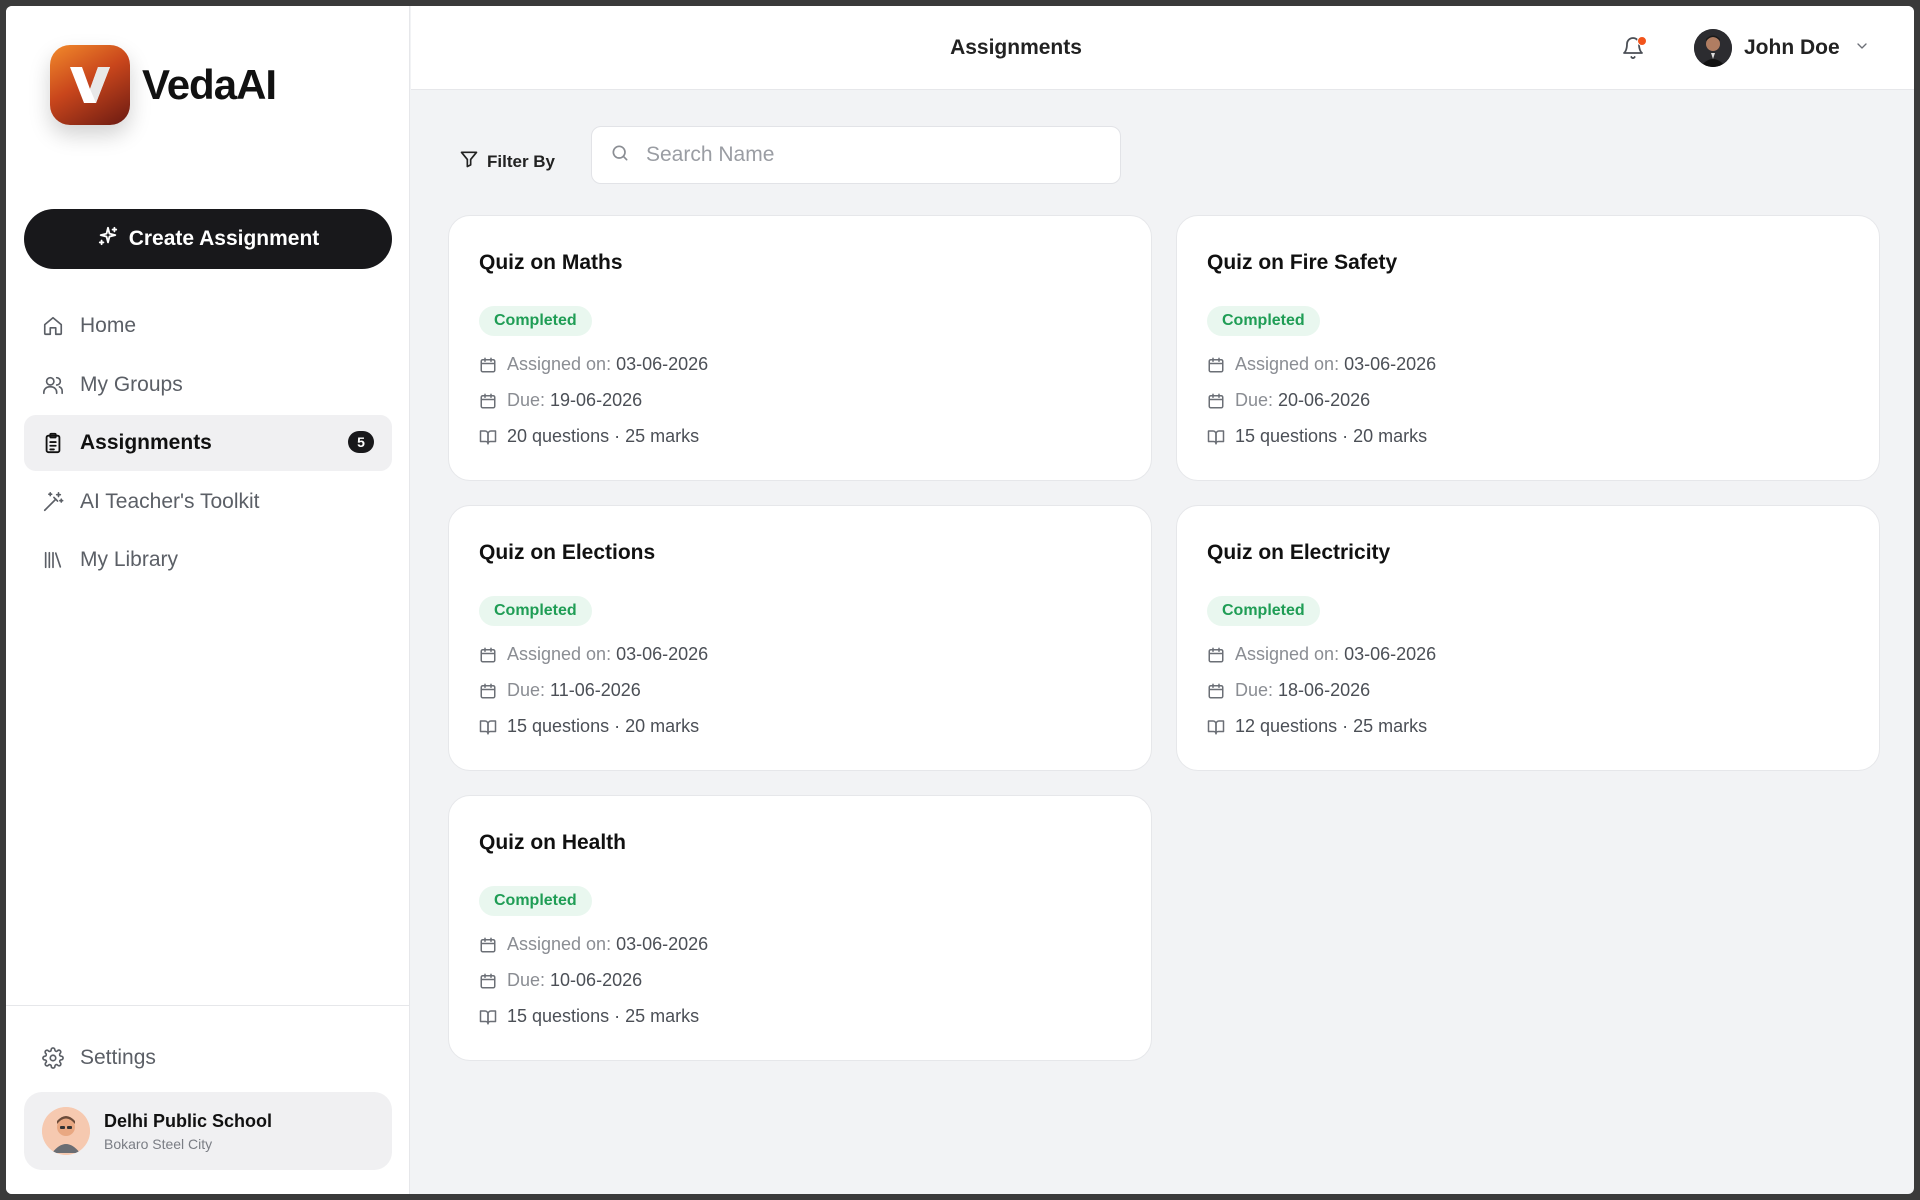 The width and height of the screenshot is (1920, 1200). Describe the element at coordinates (1317, 726) in the screenshot. I see `summary-row: 12 questions · 25 marks` at that location.